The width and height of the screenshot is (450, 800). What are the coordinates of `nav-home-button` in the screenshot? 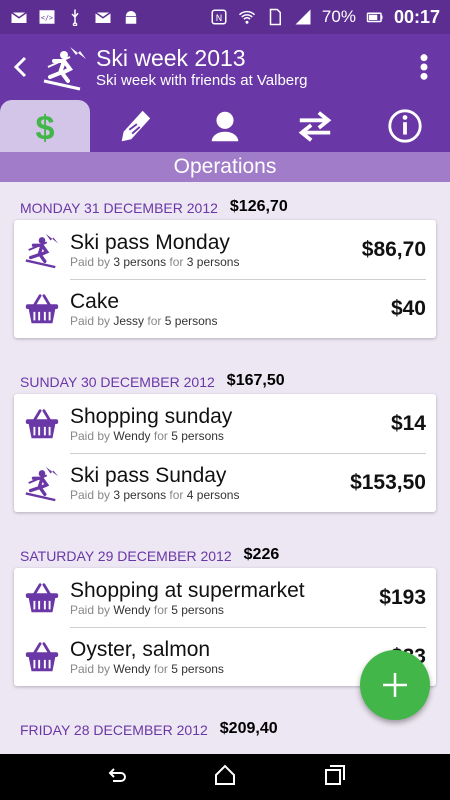 It's located at (225, 777).